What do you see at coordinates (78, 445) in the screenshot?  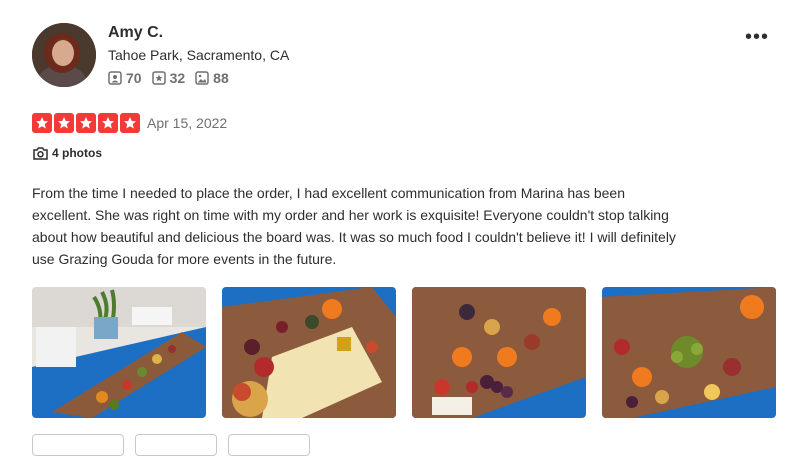 I see `helpful-button` at bounding box center [78, 445].